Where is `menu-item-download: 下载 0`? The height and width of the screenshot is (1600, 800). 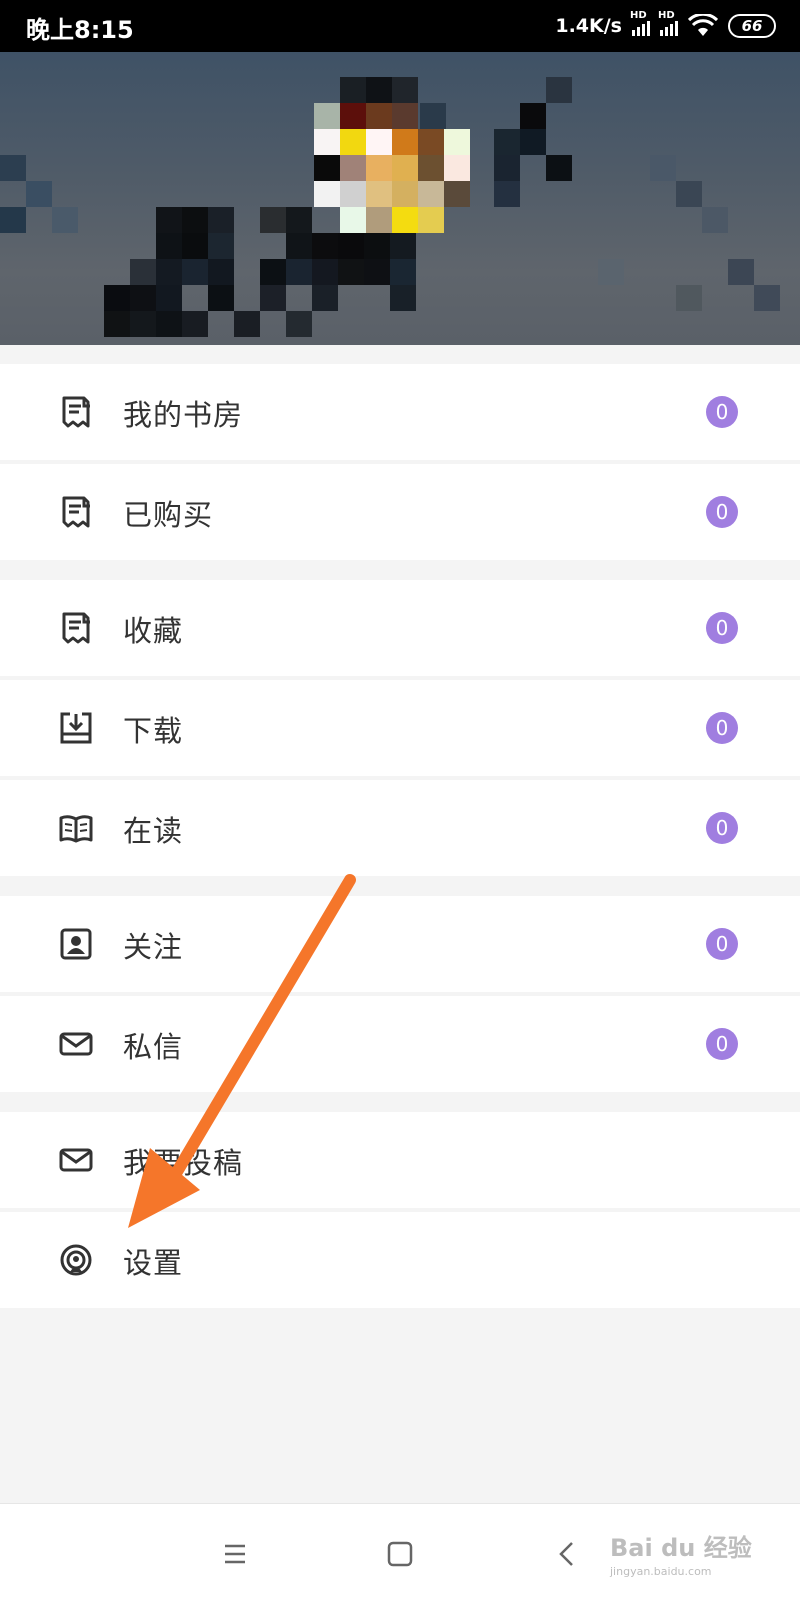
menu-item-download: 下载 0 is located at coordinates (400, 728).